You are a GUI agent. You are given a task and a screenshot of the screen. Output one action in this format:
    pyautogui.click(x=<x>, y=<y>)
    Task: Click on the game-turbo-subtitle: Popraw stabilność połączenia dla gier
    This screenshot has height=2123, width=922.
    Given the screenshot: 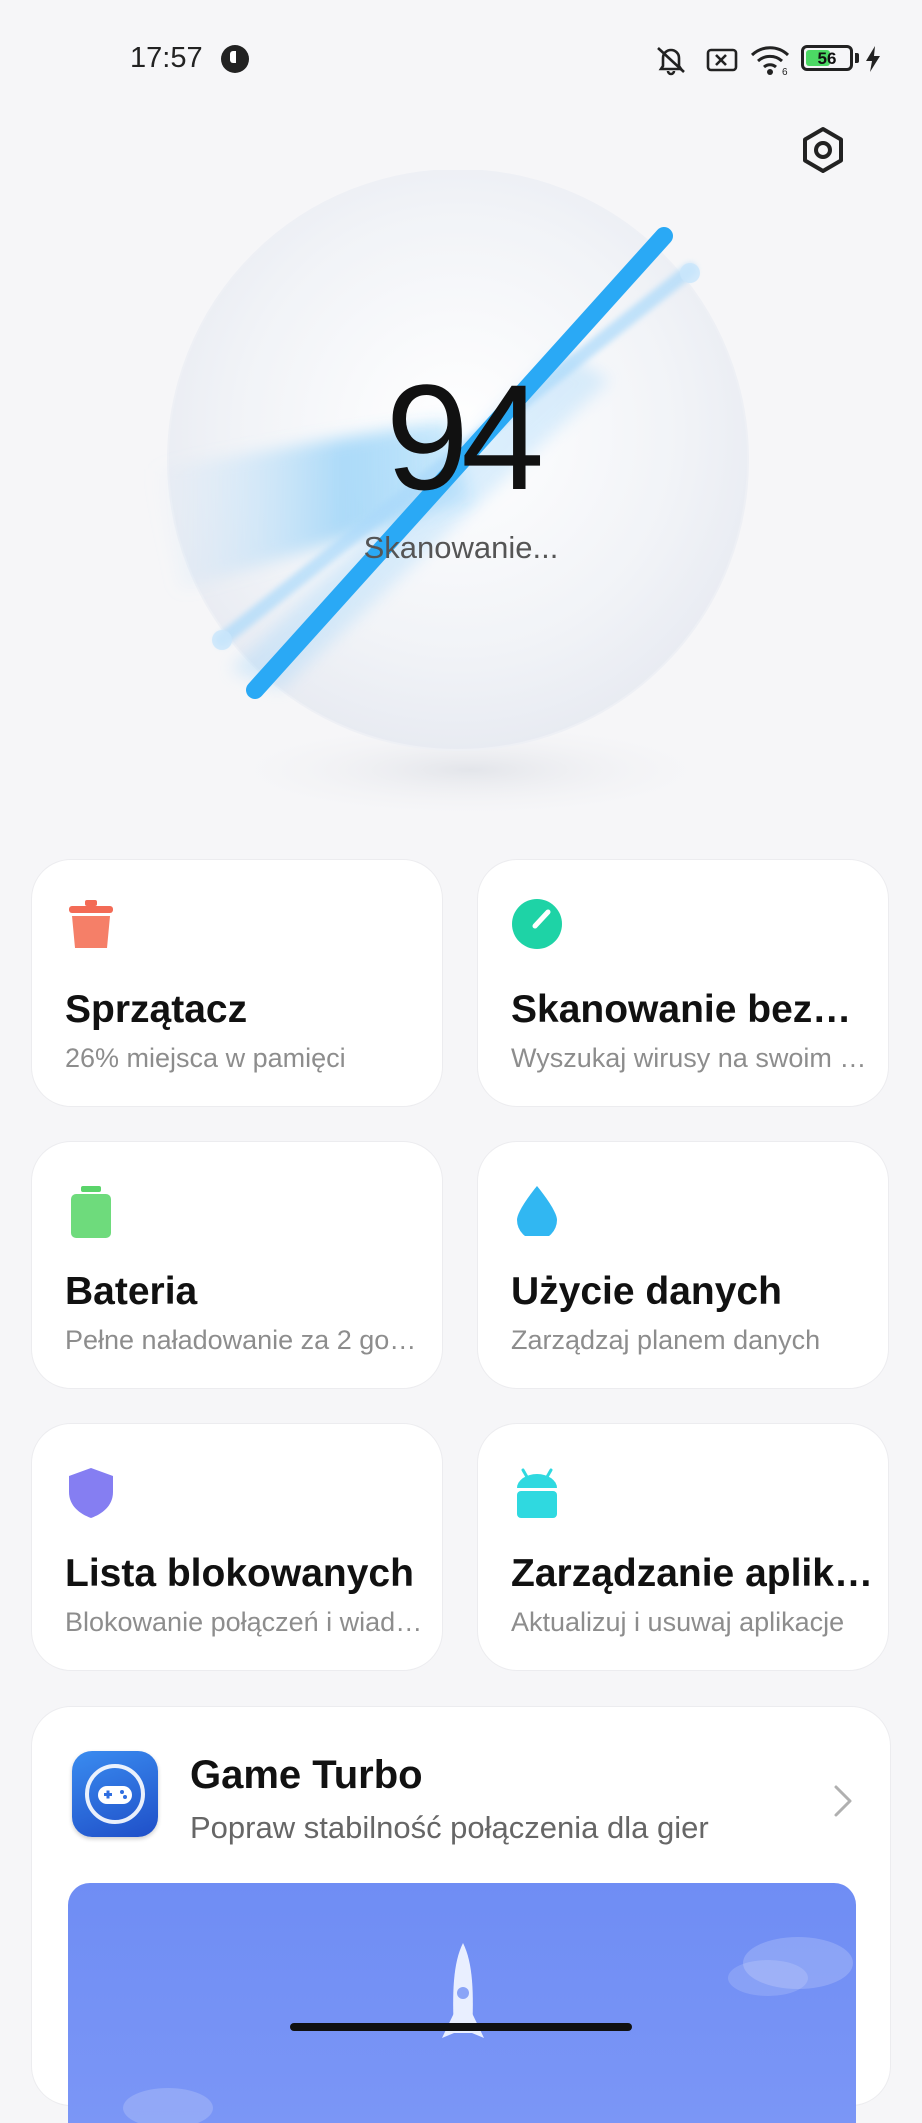 What is the action you would take?
    pyautogui.click(x=449, y=1827)
    